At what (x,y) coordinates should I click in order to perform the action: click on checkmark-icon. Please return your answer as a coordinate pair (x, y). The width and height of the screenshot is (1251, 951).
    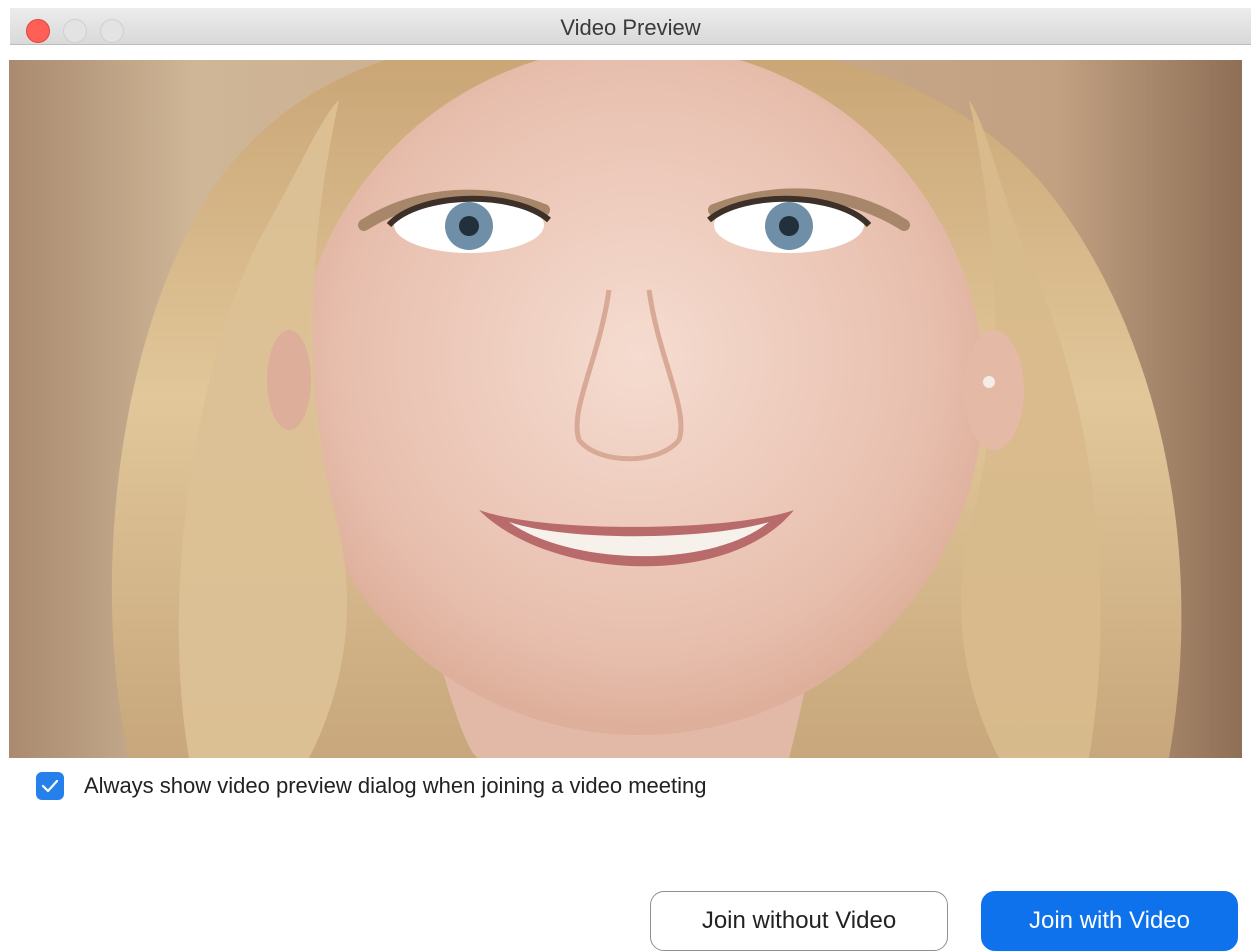
    Looking at the image, I should click on (50, 786).